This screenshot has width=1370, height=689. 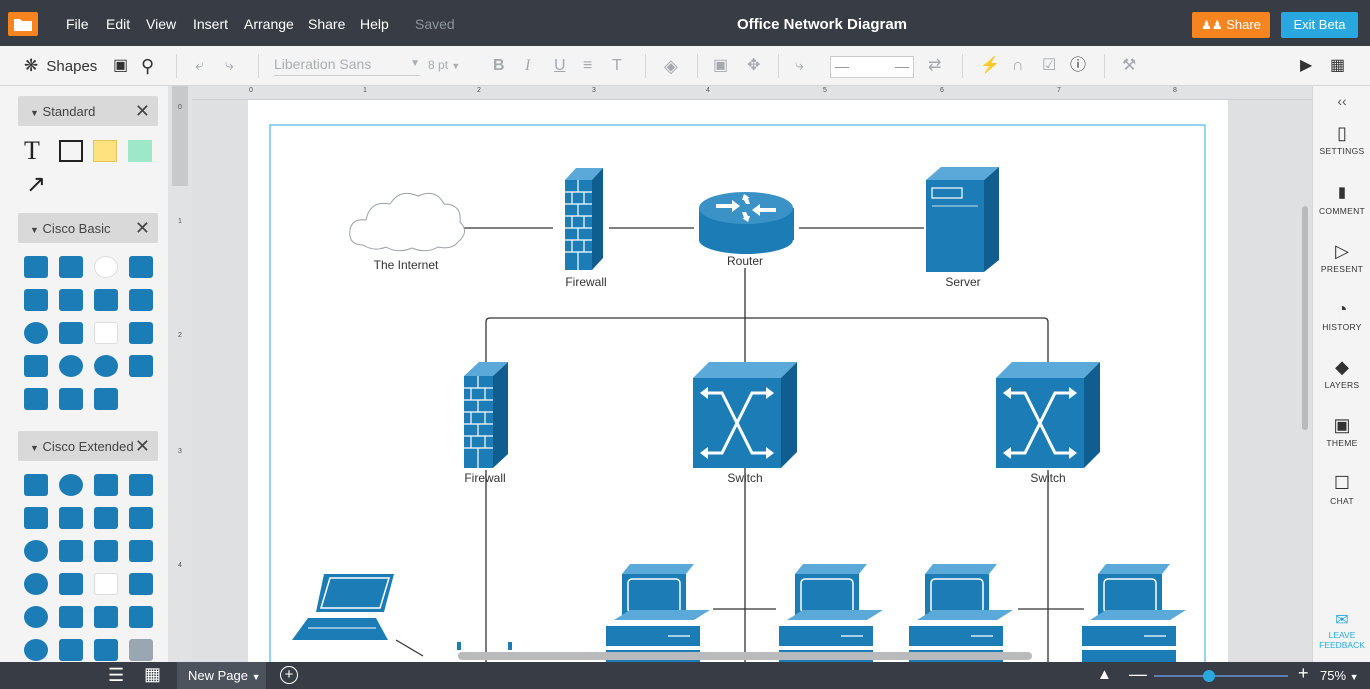 What do you see at coordinates (745, 656) in the screenshot?
I see `horizontal-scrollbar` at bounding box center [745, 656].